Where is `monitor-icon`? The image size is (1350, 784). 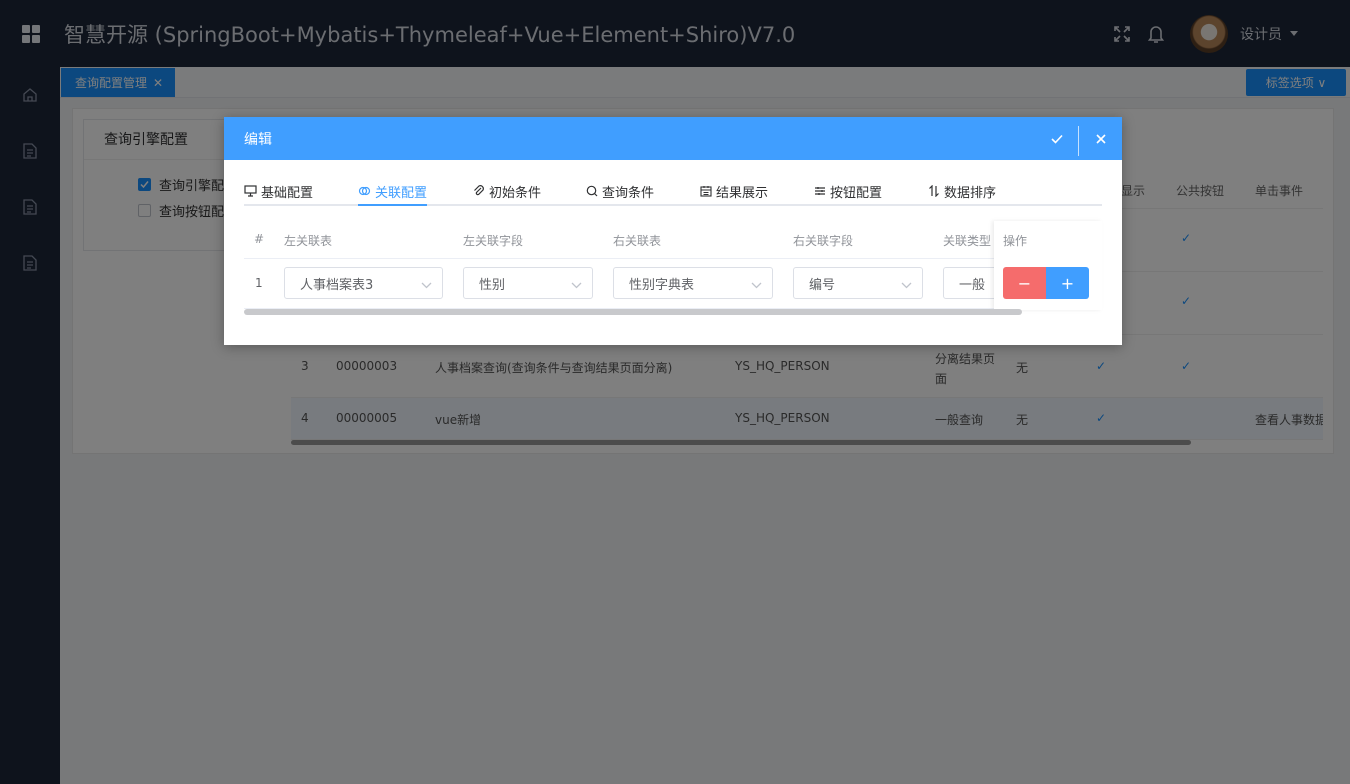 monitor-icon is located at coordinates (250, 191).